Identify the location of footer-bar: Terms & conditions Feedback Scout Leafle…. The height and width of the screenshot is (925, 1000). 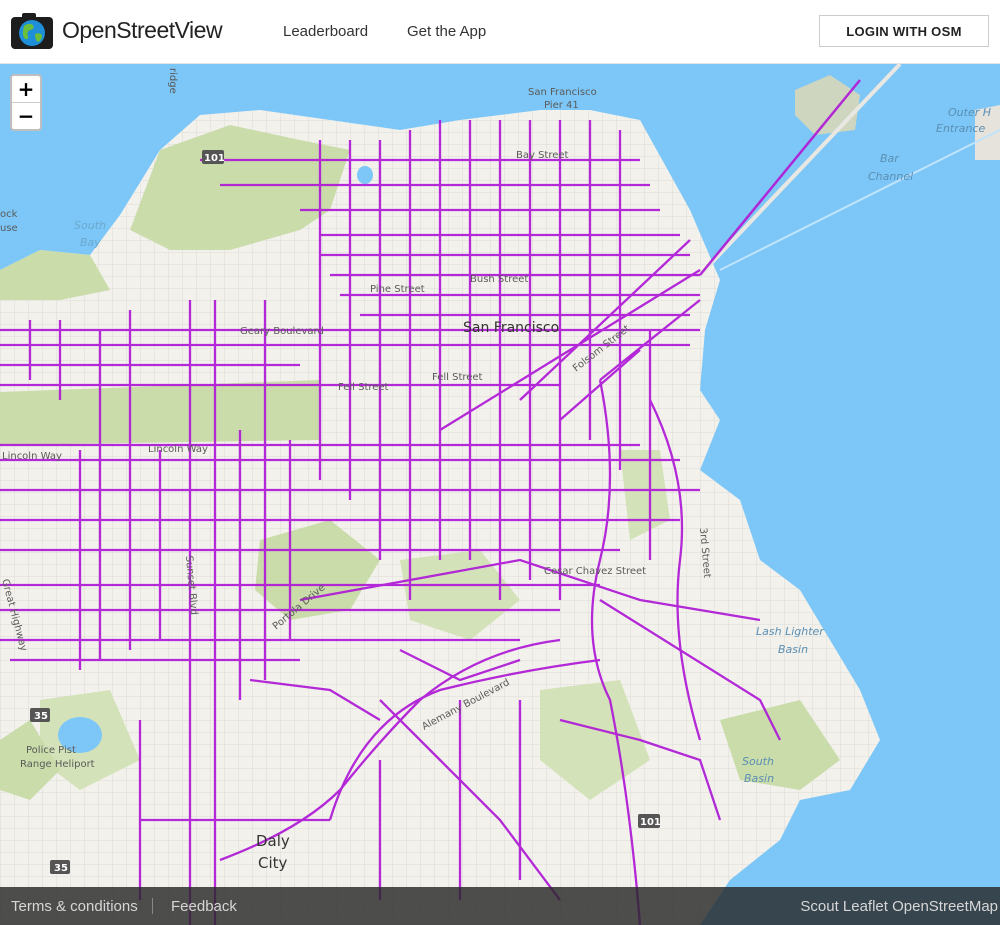
(500, 906).